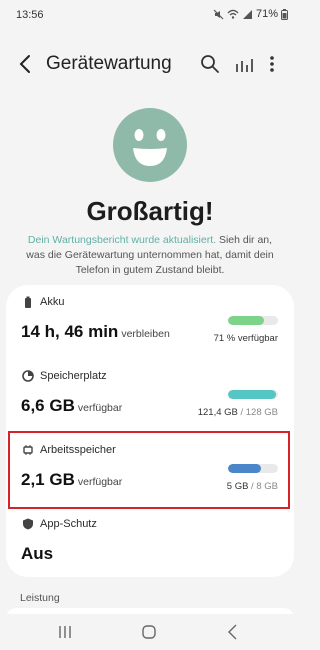 The width and height of the screenshot is (320, 650). I want to click on battery-caption: 71 % verfügbar, so click(246, 338).